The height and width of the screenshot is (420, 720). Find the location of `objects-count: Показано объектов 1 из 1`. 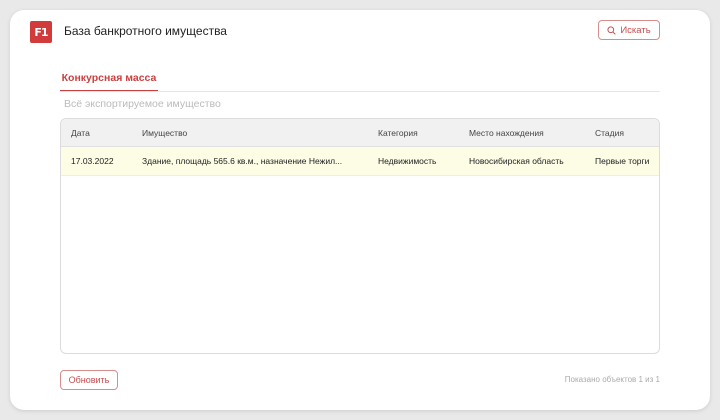

objects-count: Показано объектов 1 из 1 is located at coordinates (612, 379).